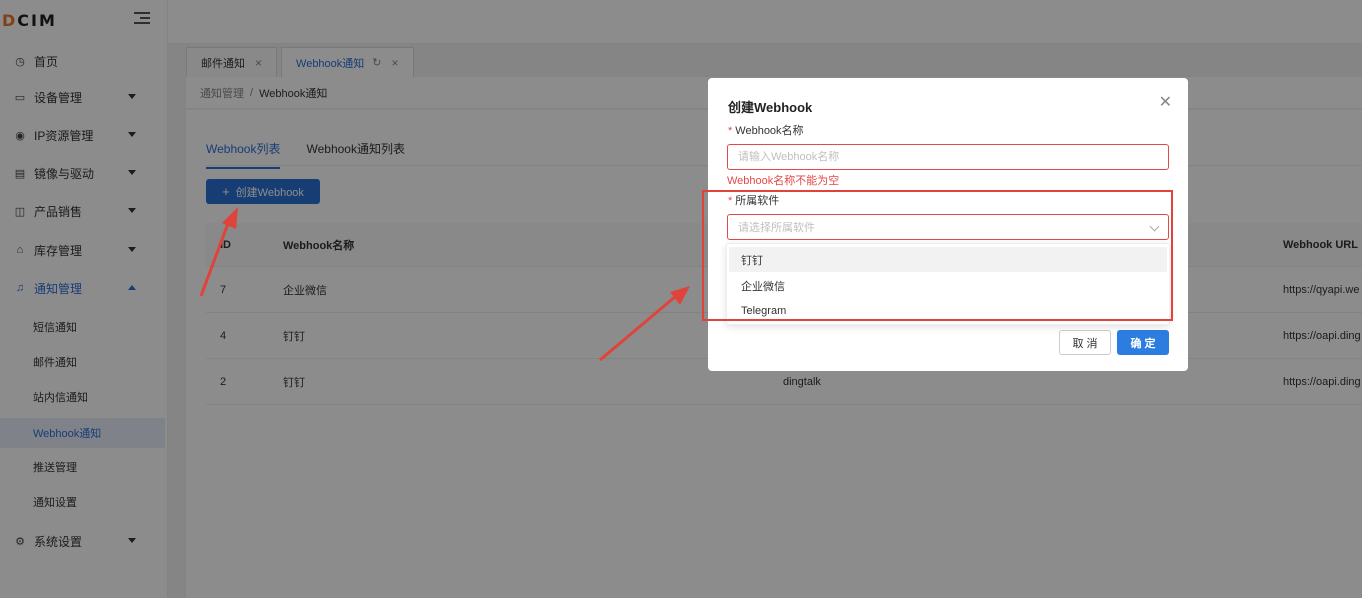 The image size is (1362, 598). Describe the element at coordinates (769, 131) in the screenshot. I see `webhook-name-label-text: Webhook名称` at that location.